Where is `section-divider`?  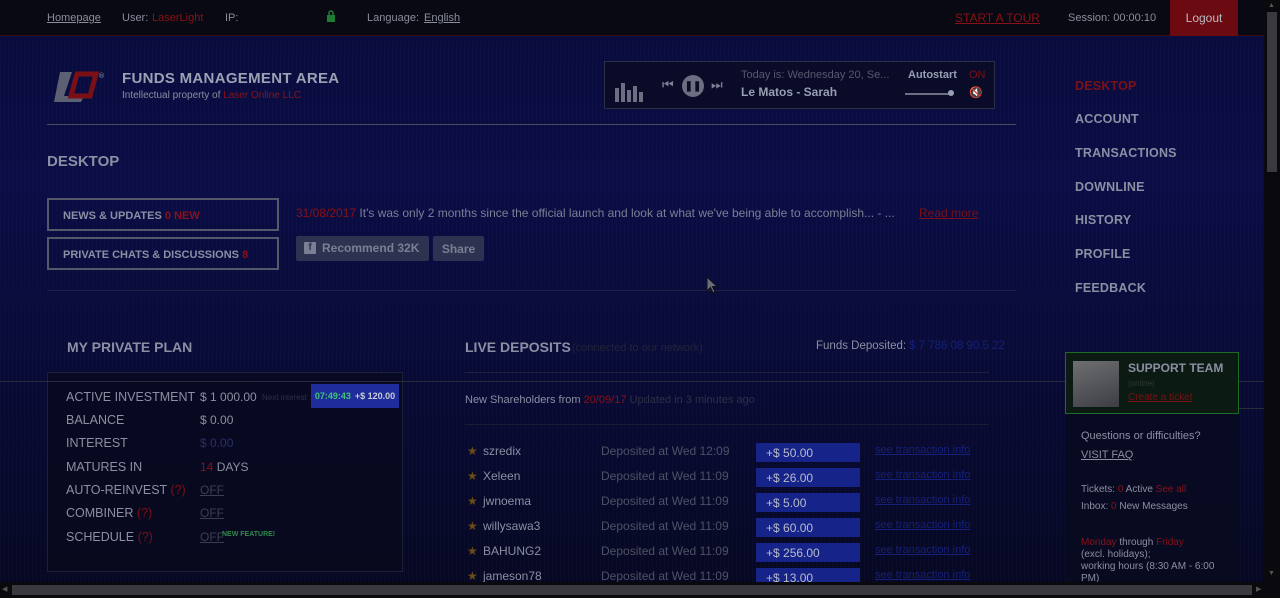
section-divider is located at coordinates (531, 290).